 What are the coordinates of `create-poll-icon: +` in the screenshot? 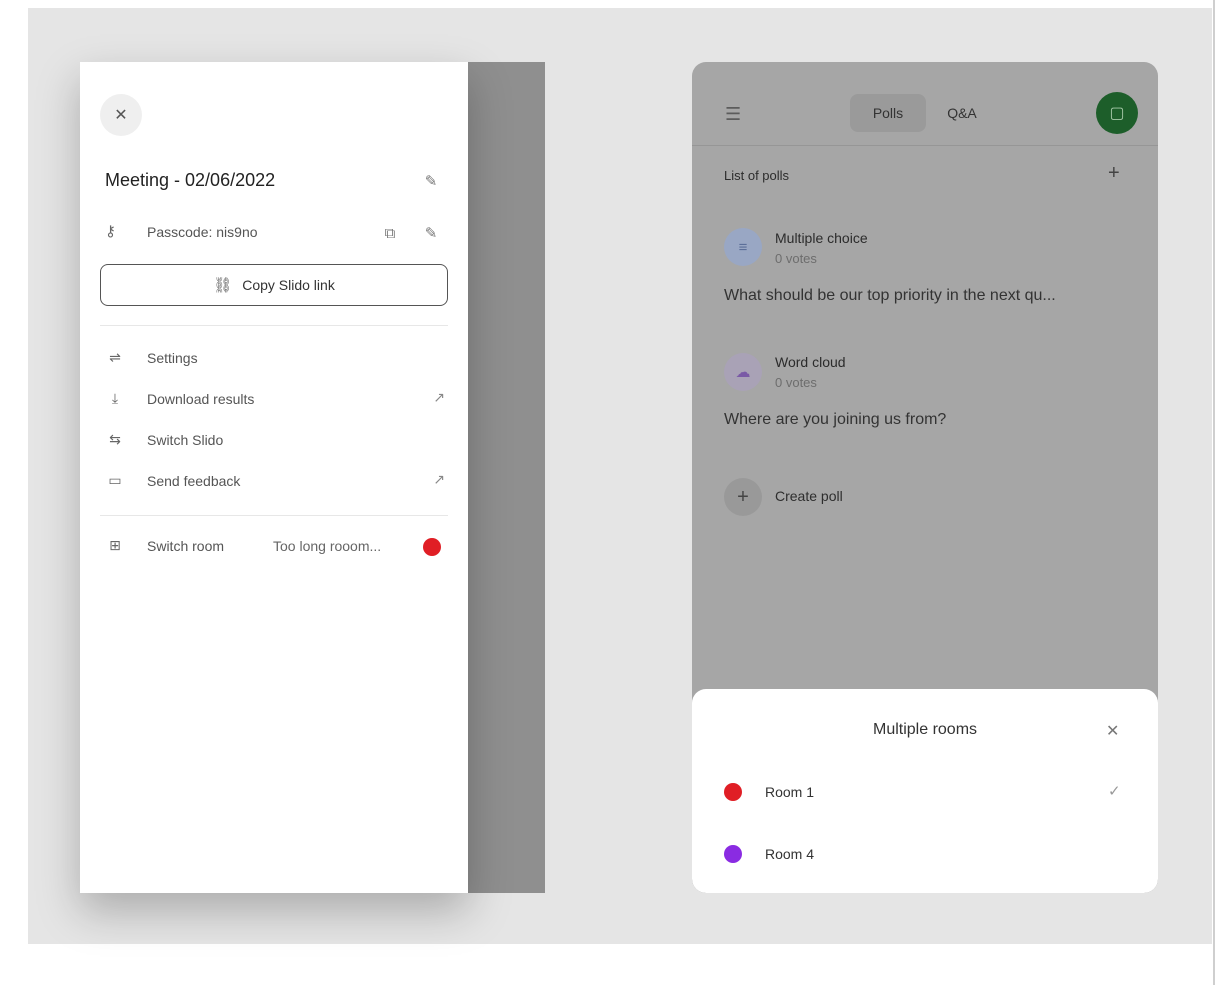 It's located at (743, 497).